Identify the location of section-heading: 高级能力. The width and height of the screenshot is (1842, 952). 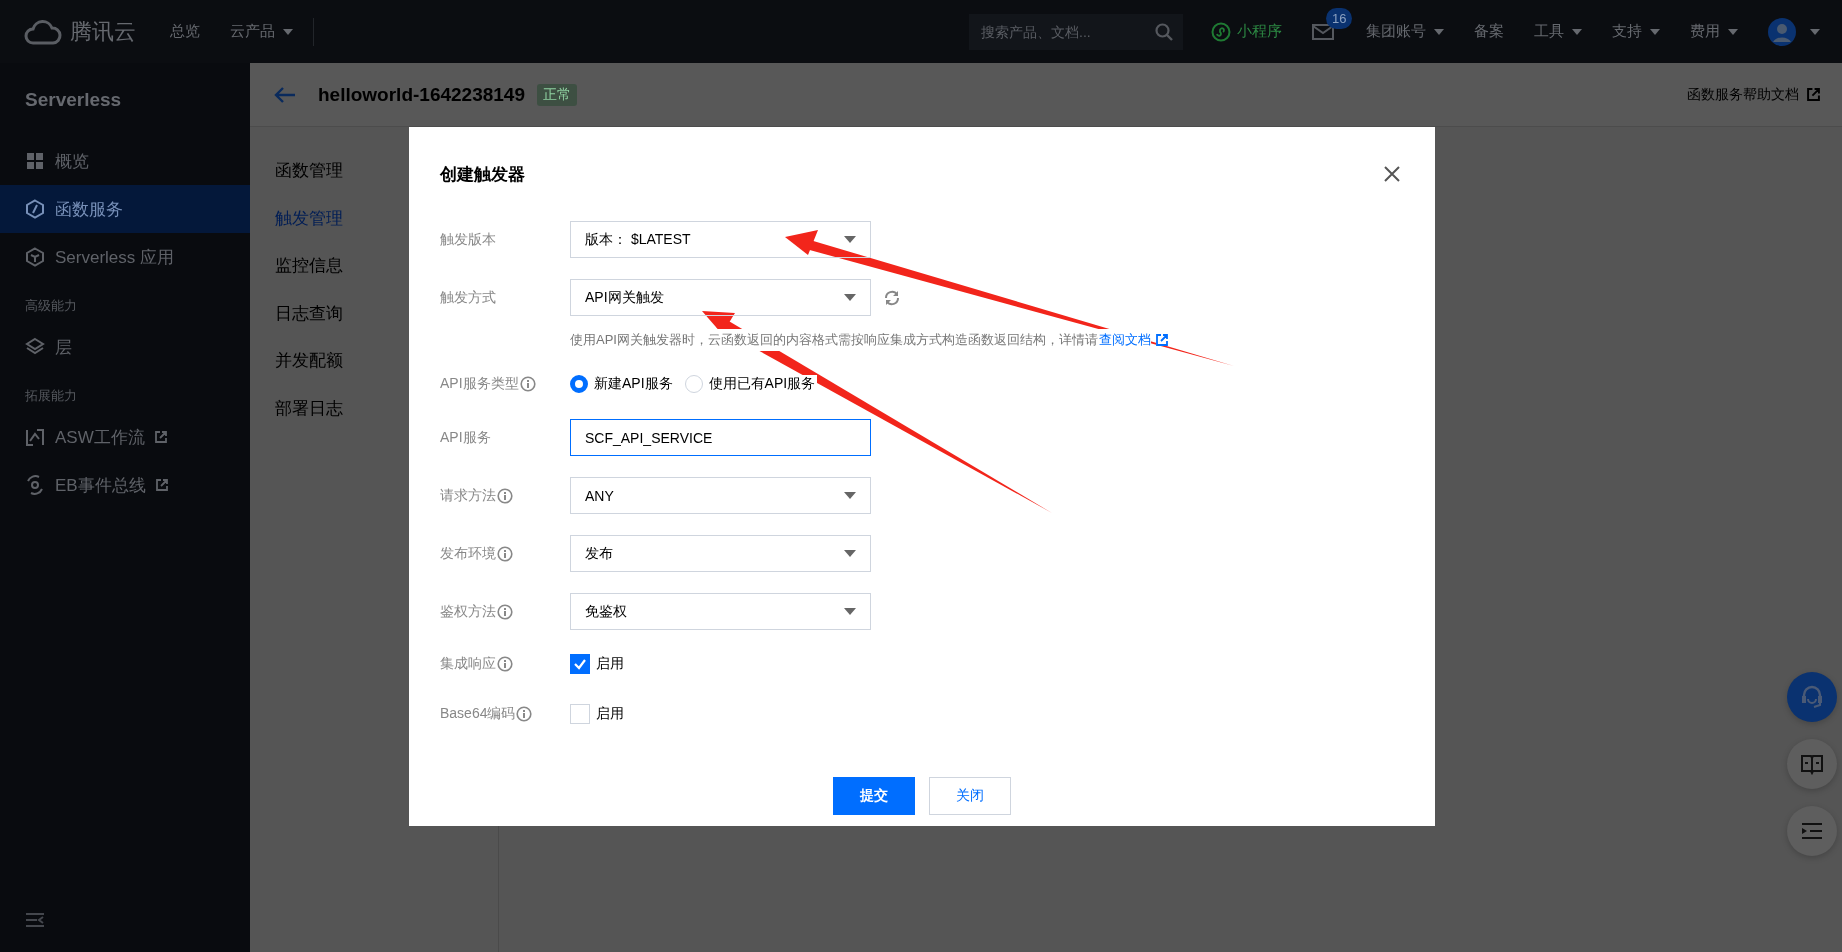
(51, 306).